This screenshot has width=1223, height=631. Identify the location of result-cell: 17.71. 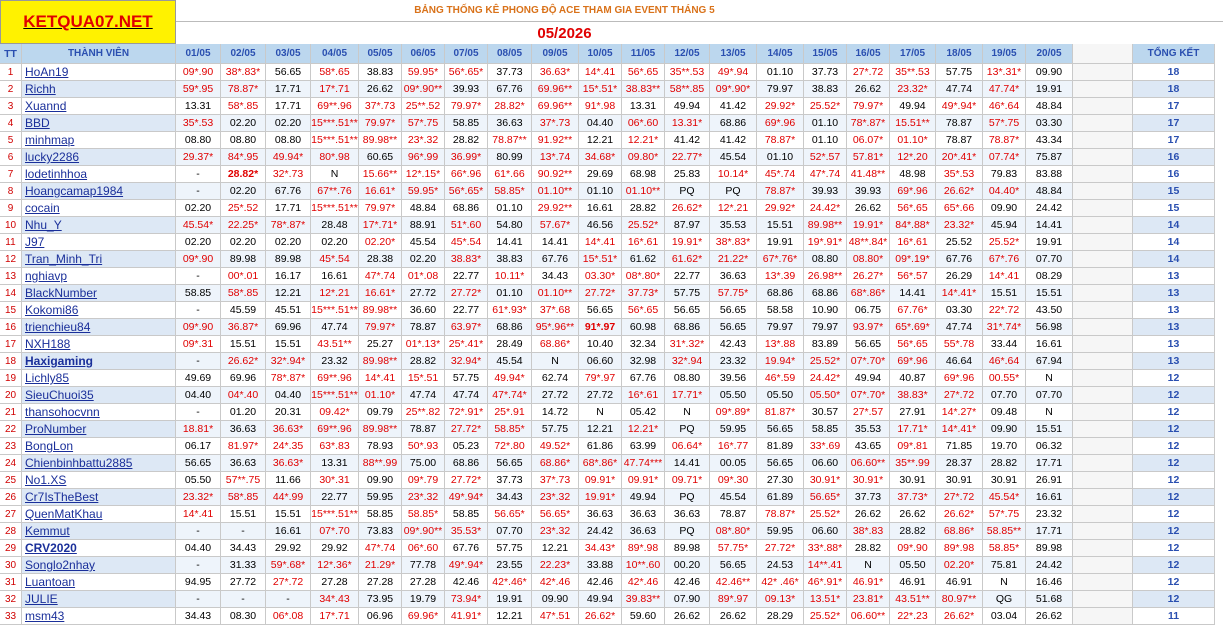
(288, 208).